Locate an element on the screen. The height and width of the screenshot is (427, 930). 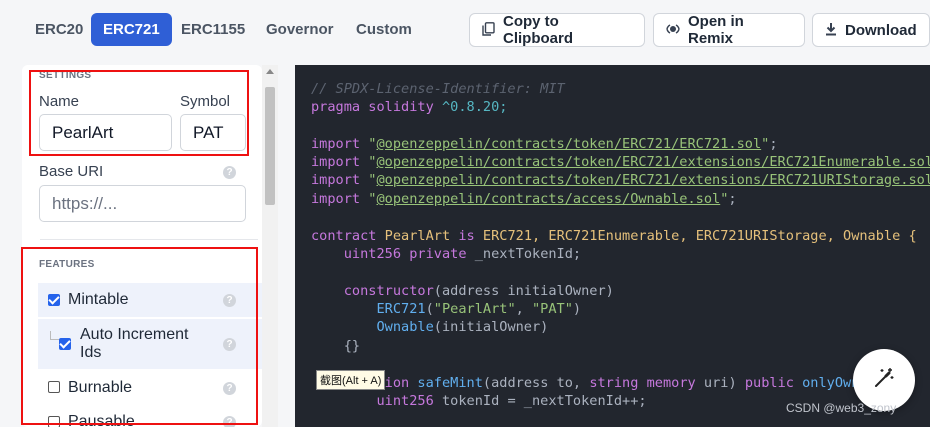
download-button: Download is located at coordinates (871, 30).